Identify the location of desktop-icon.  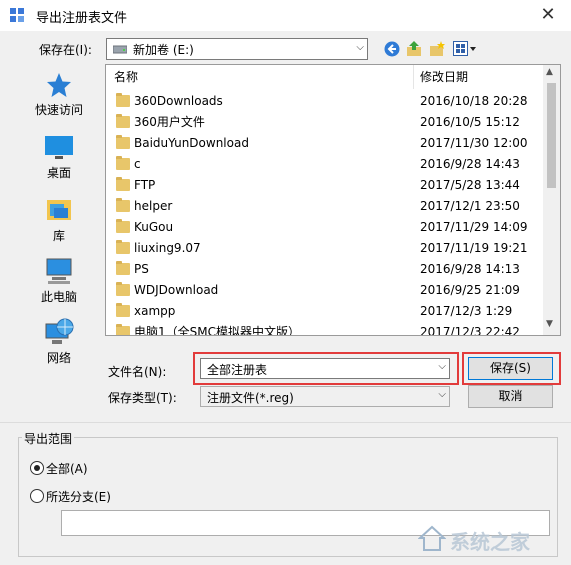
(59, 147).